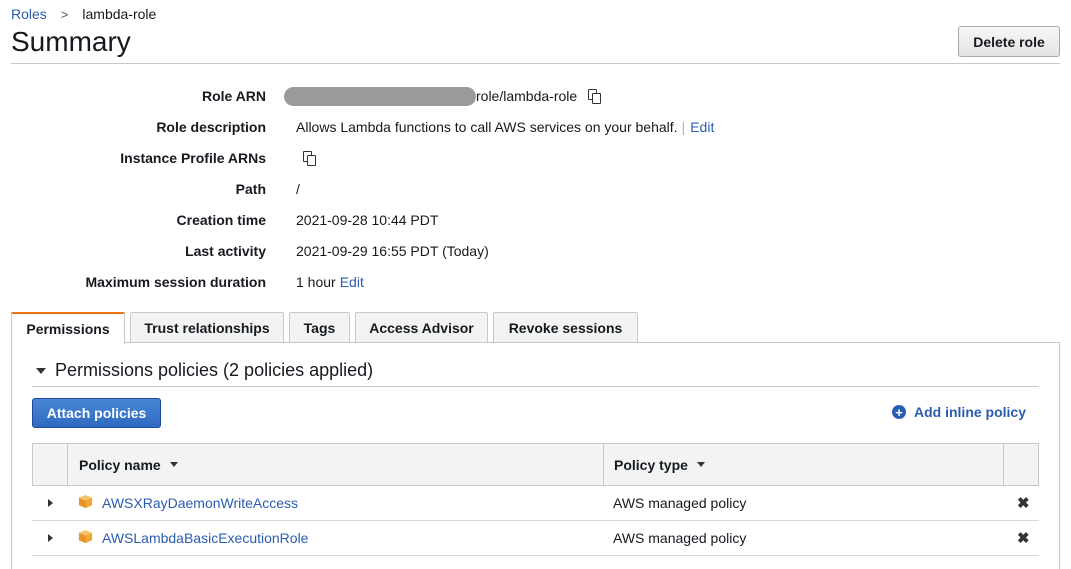 The image size is (1071, 569). Describe the element at coordinates (41, 370) in the screenshot. I see `caret-down-icon` at that location.